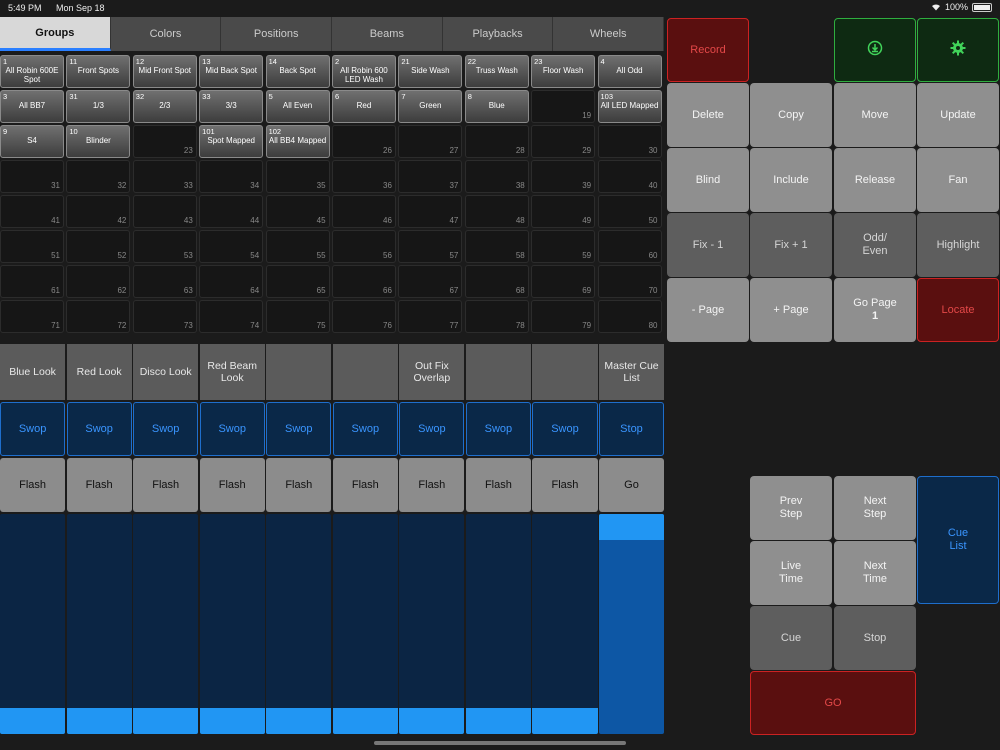 The width and height of the screenshot is (1000, 750). What do you see at coordinates (232, 372) in the screenshot?
I see `playback-label: Red Beam Look` at bounding box center [232, 372].